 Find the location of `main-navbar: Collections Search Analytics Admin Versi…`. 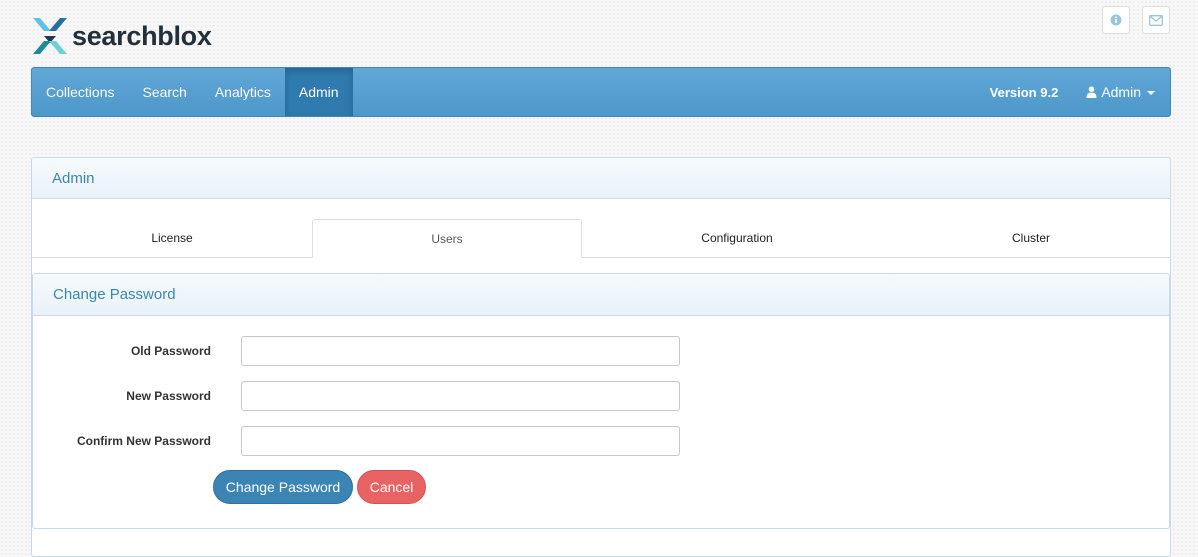

main-navbar: Collections Search Analytics Admin Versi… is located at coordinates (601, 92).